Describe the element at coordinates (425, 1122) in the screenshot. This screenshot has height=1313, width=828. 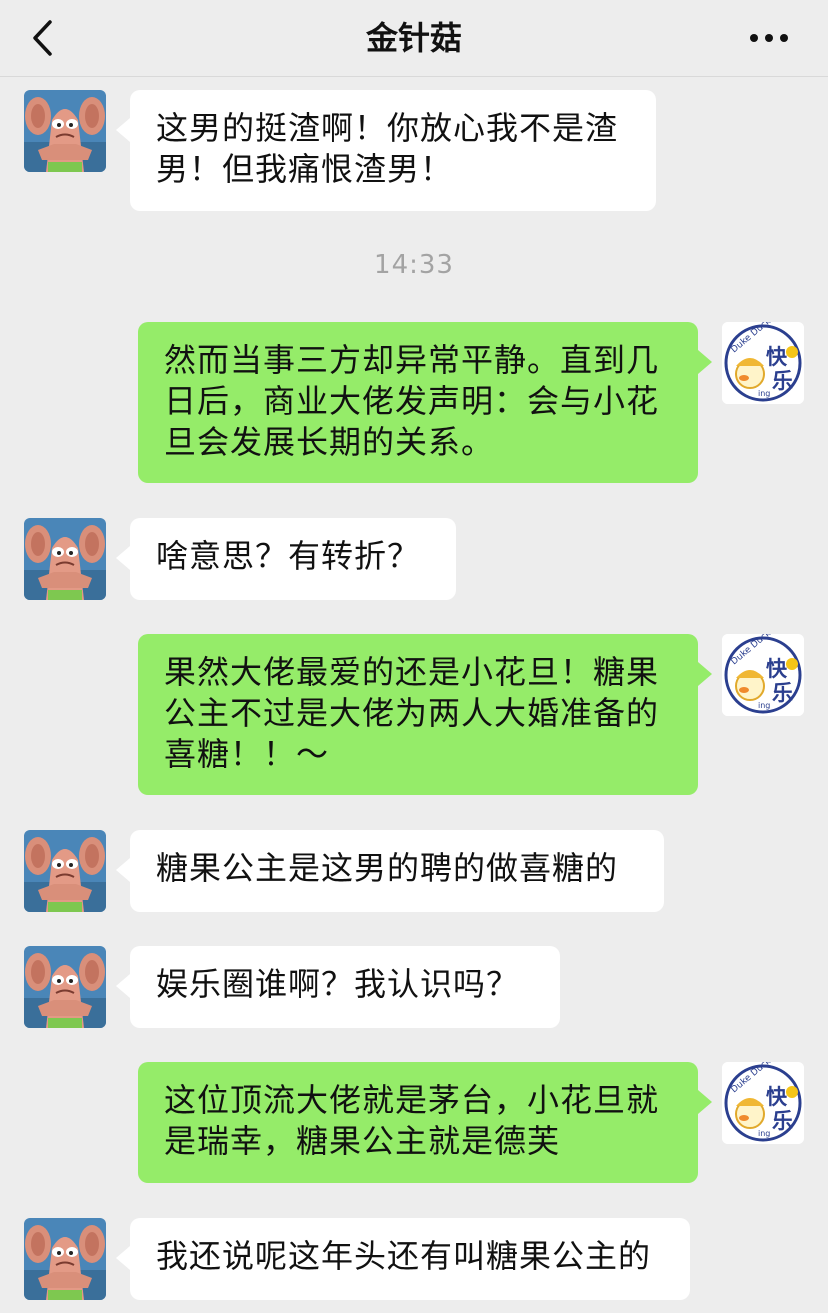
I see `message-bubble-outgoing: 这位顶流大佬就是茅台，小花旦就是瑞幸，糖果公主就是德芙` at that location.